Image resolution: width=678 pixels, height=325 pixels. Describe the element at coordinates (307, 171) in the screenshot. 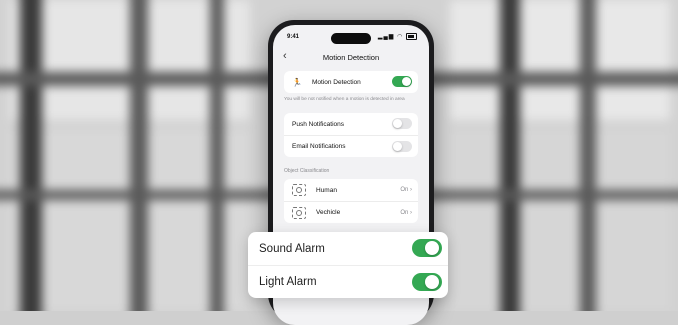

I see `object-classification-heading: Object Classification` at that location.